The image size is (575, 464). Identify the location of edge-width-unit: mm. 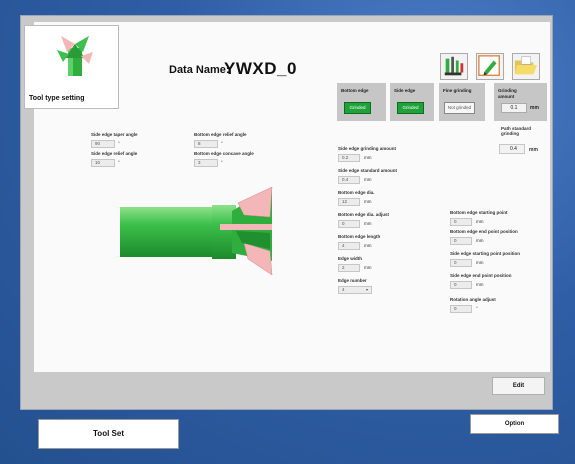
(368, 267).